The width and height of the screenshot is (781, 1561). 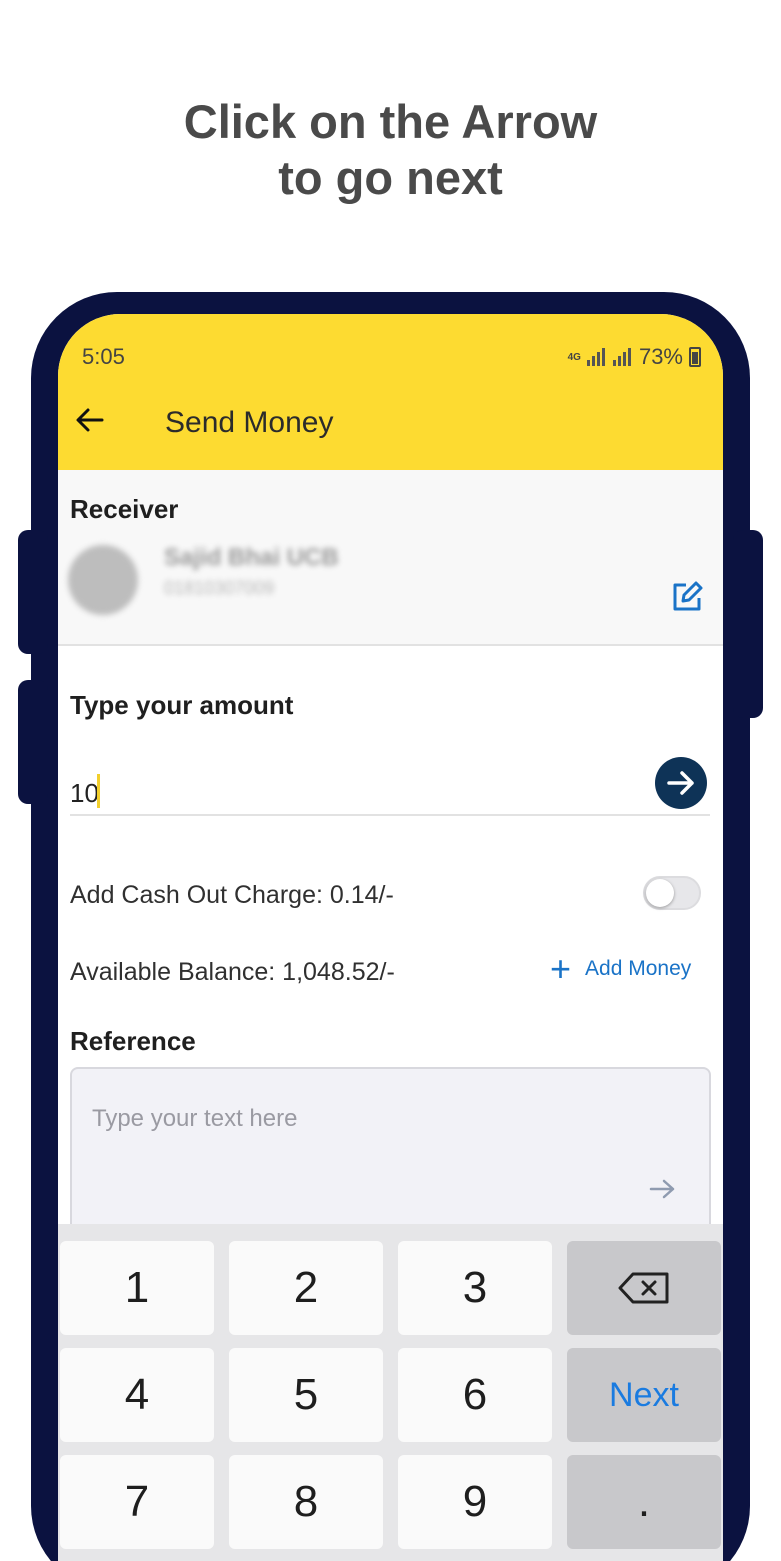 I want to click on backspace-icon, so click(x=643, y=1288).